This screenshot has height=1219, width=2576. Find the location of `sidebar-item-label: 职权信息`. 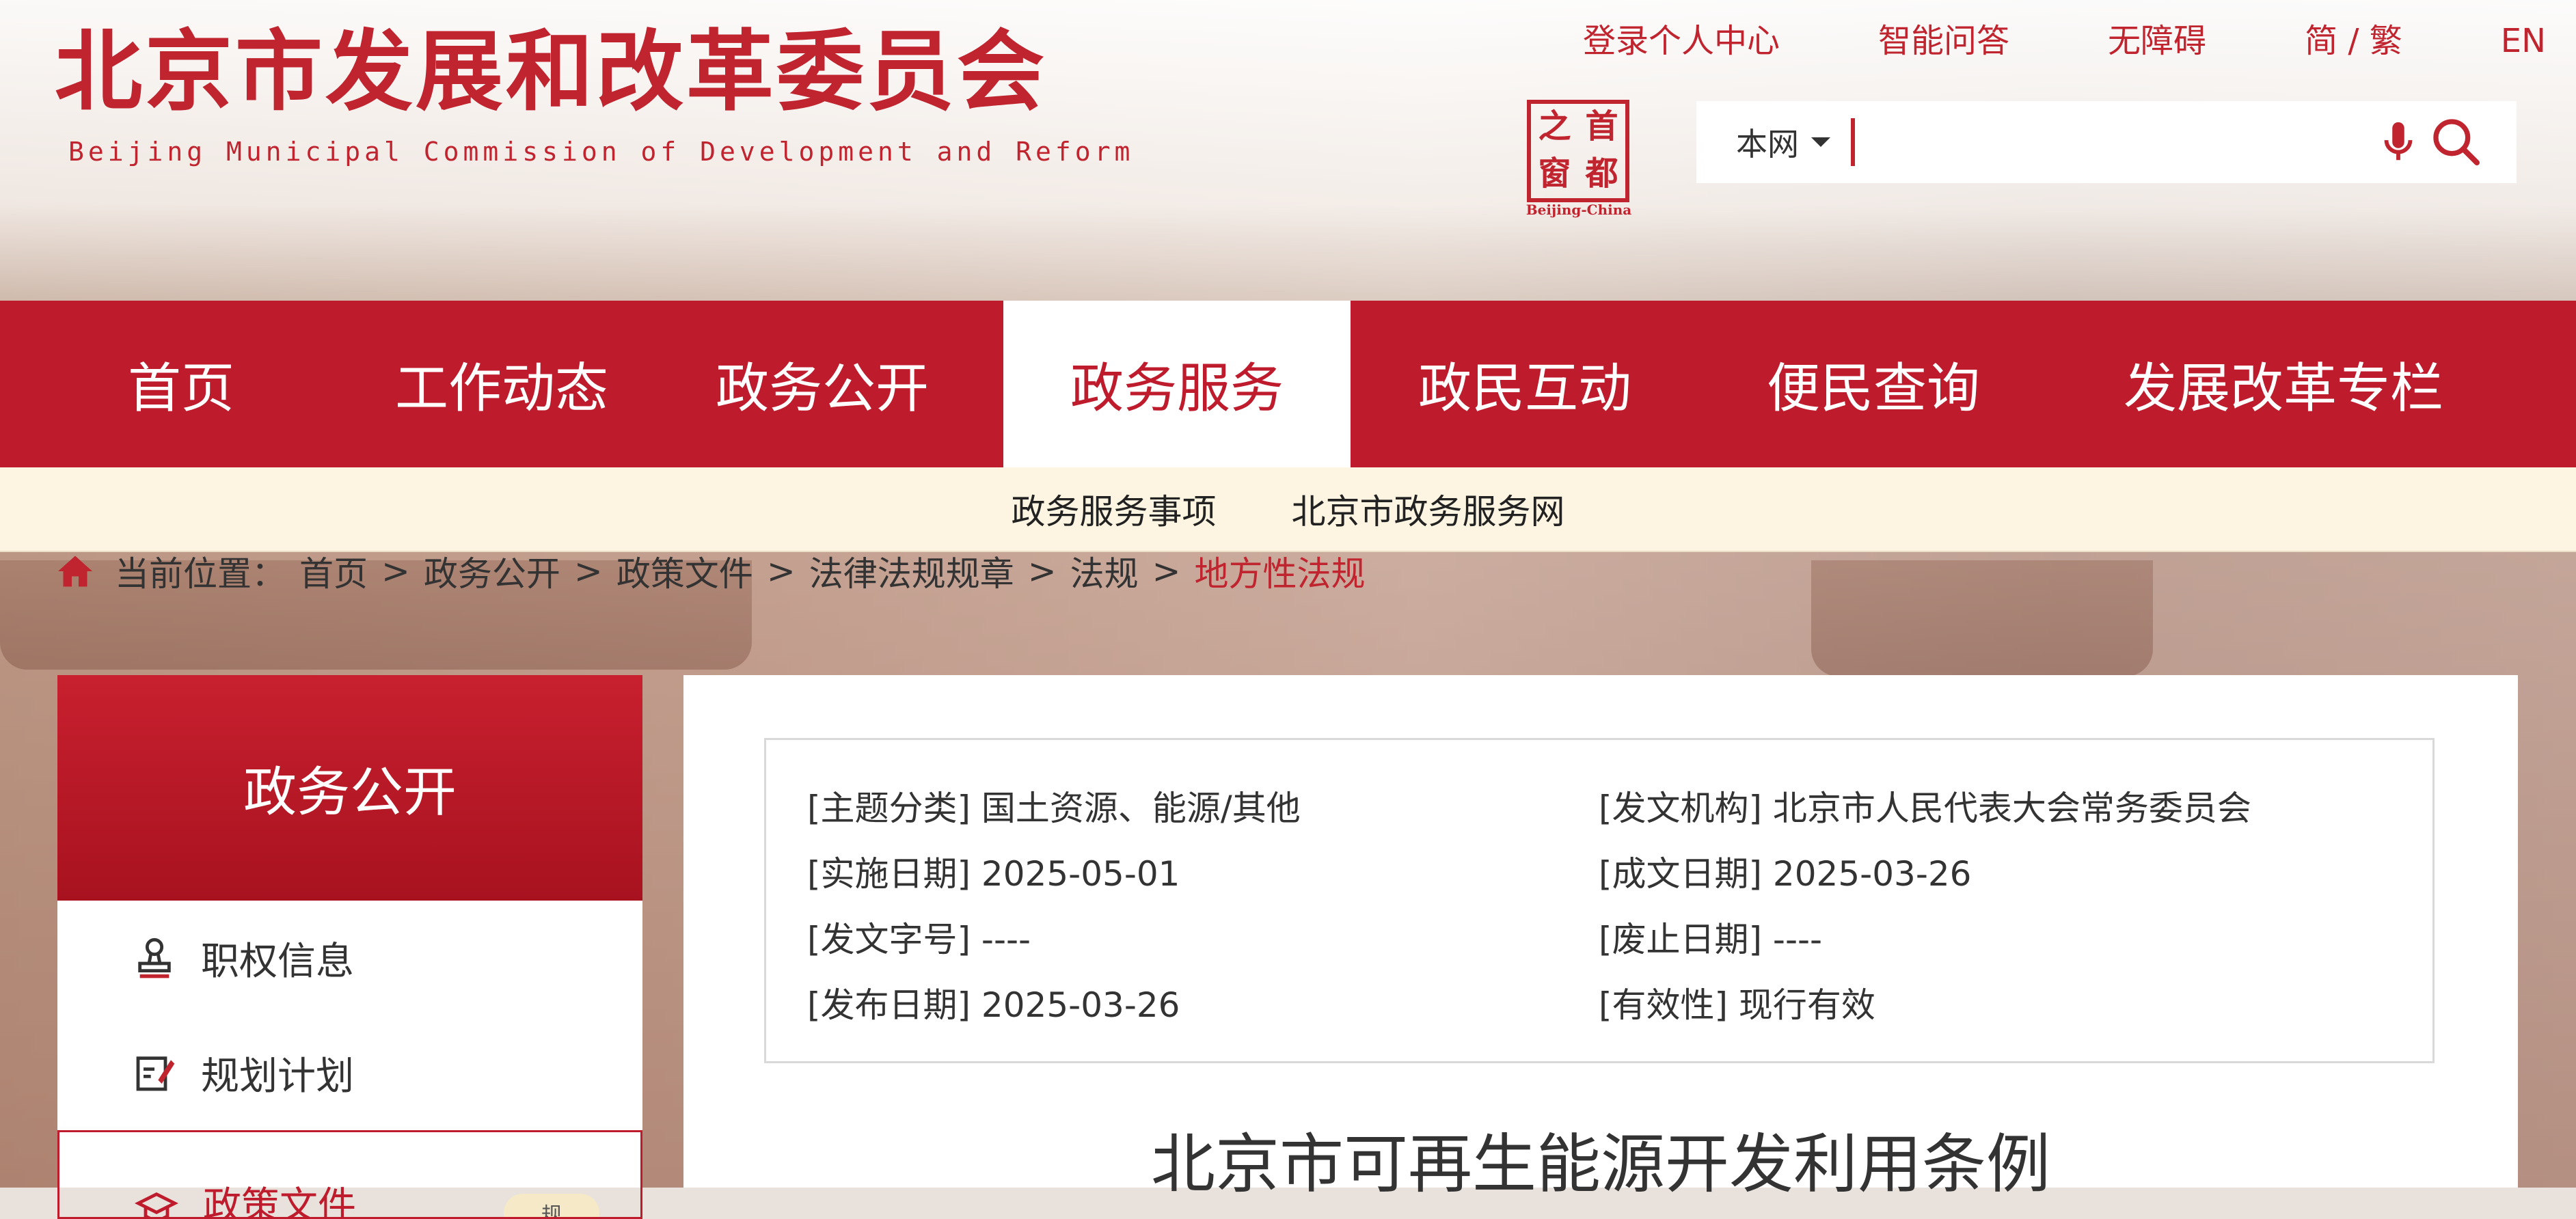

sidebar-item-label: 职权信息 is located at coordinates (277, 961).